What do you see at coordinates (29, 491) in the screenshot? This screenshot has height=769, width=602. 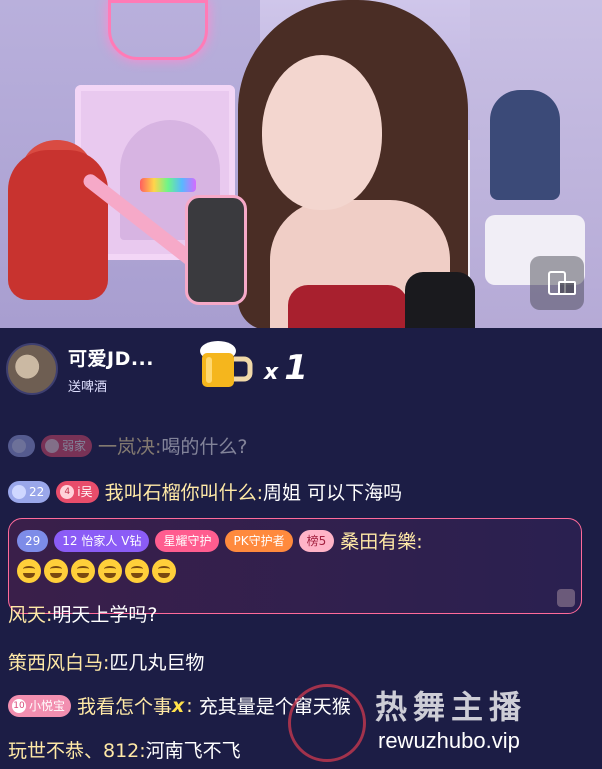 I see `fans-level-badge: 22` at bounding box center [29, 491].